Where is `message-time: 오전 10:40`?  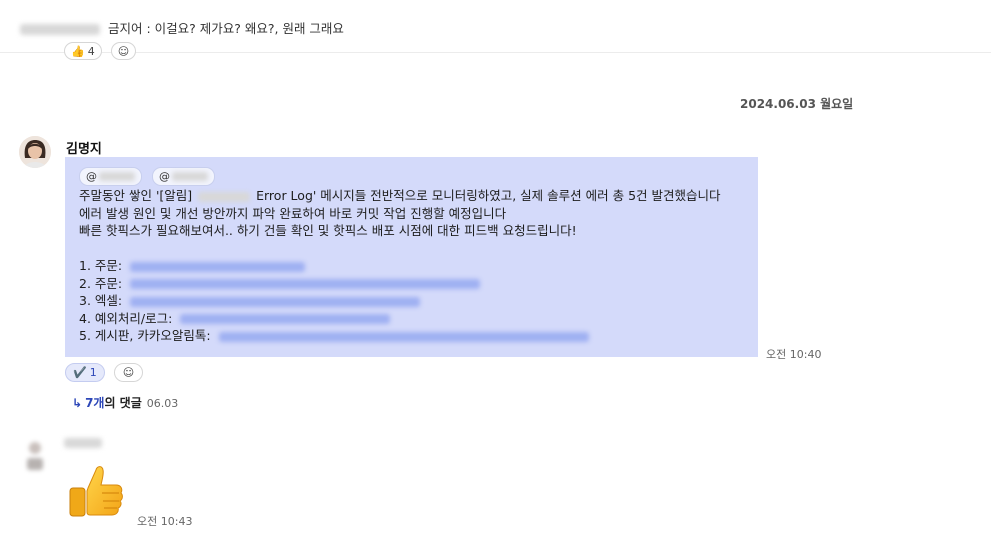
message-time: 오전 10:40 is located at coordinates (794, 354).